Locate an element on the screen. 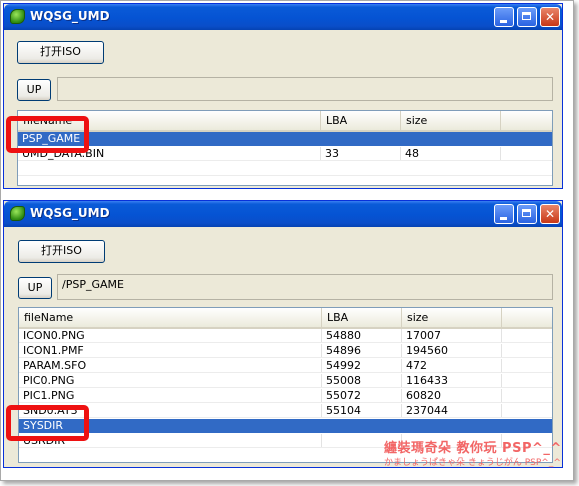 The width and height of the screenshot is (579, 486). list-item: PIC0.PNG 55008 116433 is located at coordinates (285, 381).